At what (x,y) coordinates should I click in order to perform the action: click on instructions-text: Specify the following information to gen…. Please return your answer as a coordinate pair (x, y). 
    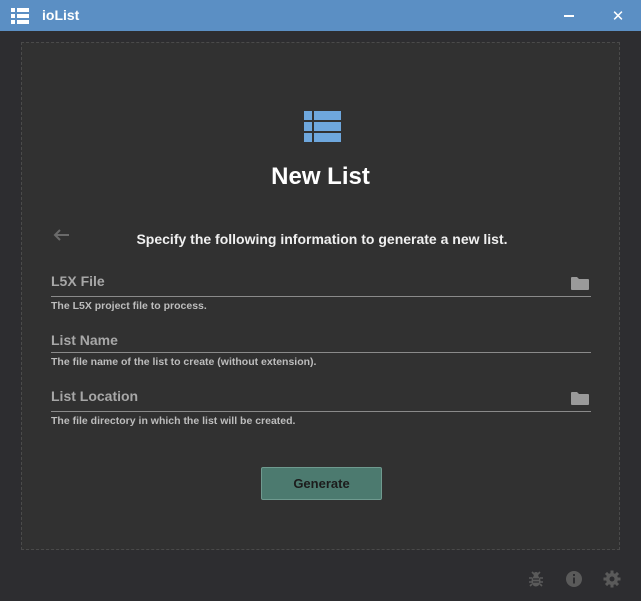
    Looking at the image, I should click on (322, 239).